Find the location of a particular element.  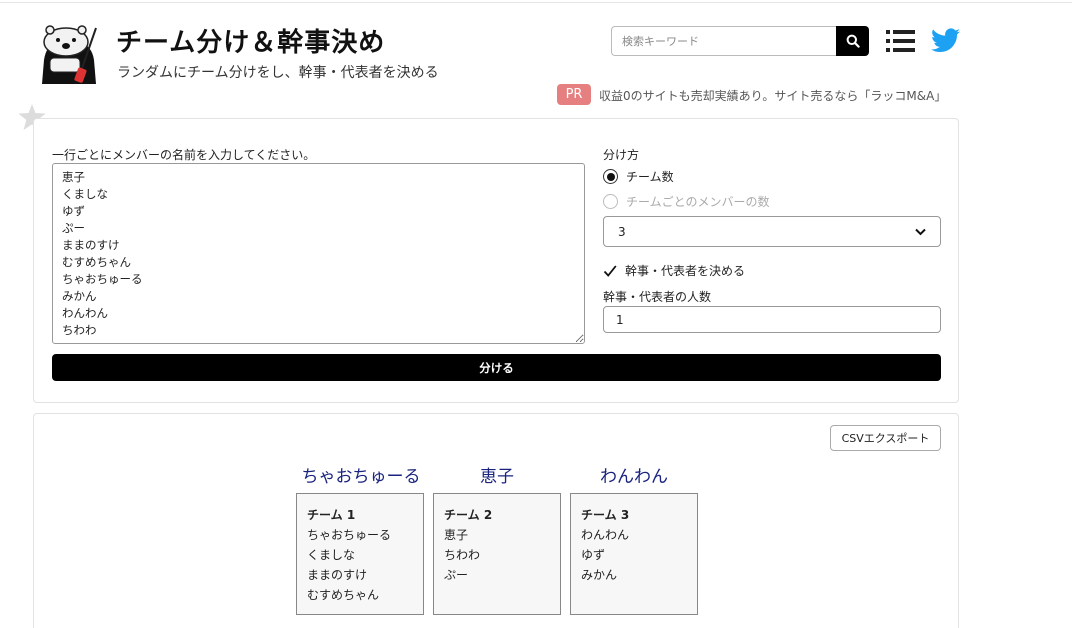

team-name: チーム 3 is located at coordinates (605, 515).